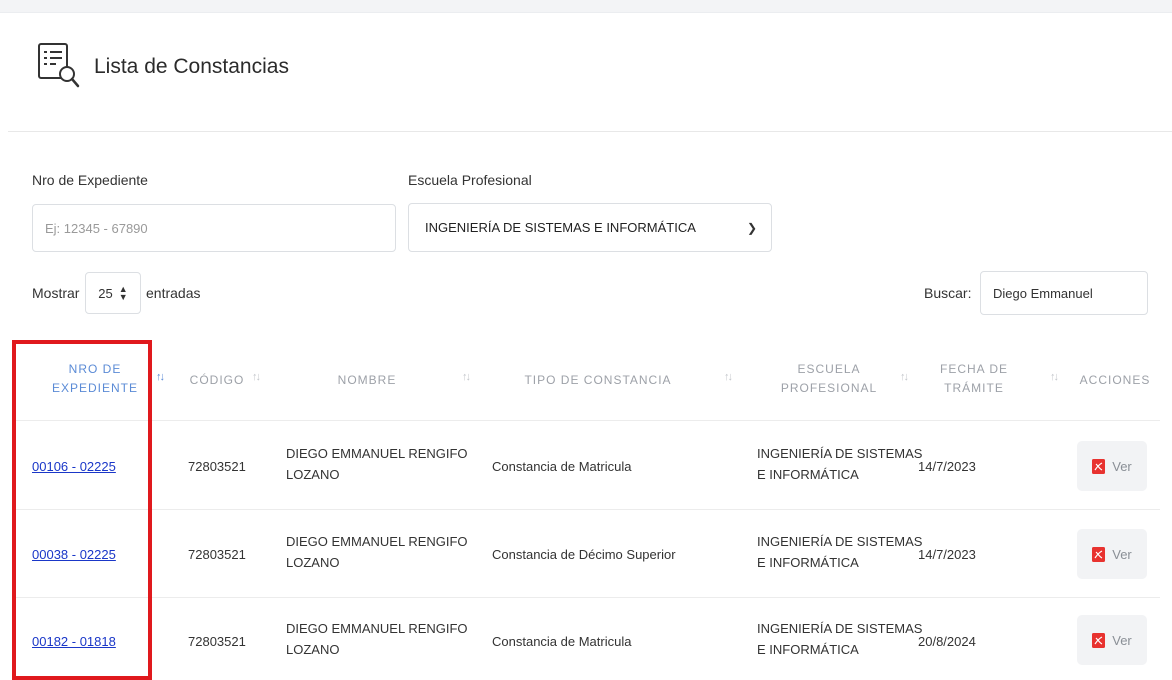 The image size is (1172, 680). I want to click on escuela-label: Escuela Profesional, so click(470, 180).